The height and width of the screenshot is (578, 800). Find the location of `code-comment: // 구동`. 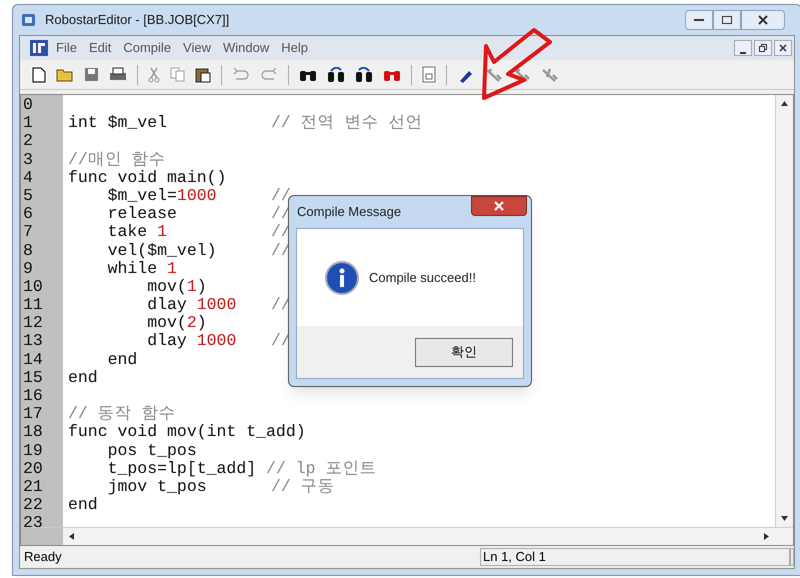

code-comment: // 구동 is located at coordinates (303, 487).